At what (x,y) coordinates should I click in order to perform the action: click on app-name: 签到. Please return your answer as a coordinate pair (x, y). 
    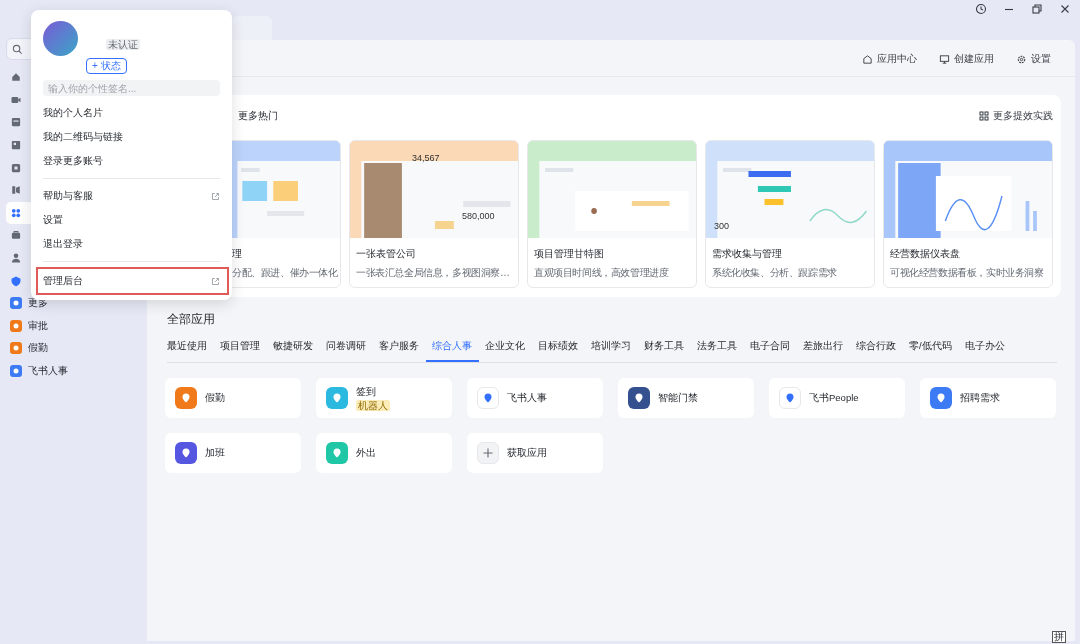
    Looking at the image, I should click on (366, 392).